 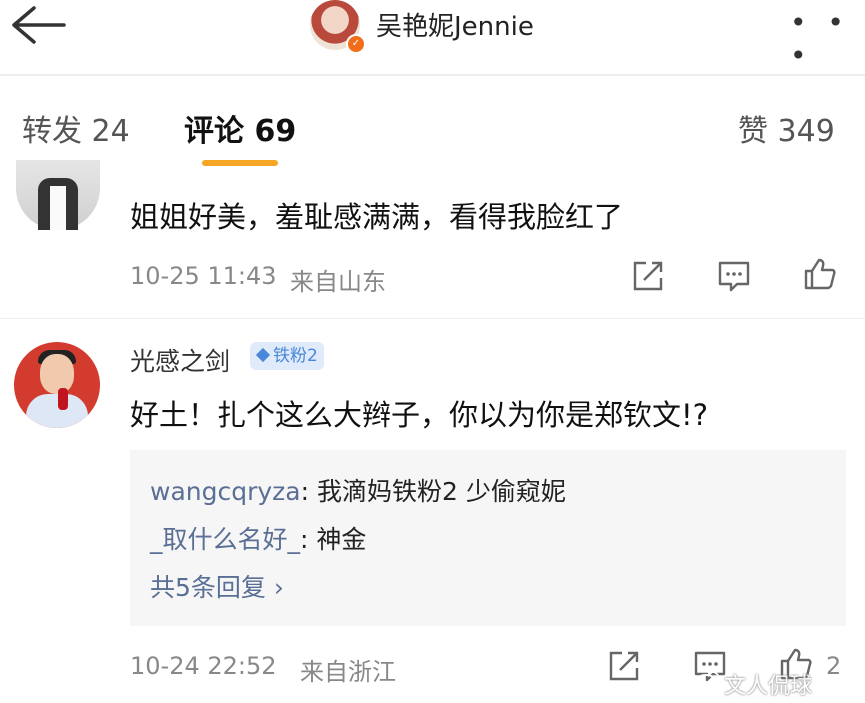 I want to click on back-arrow-icon, so click(x=38, y=25).